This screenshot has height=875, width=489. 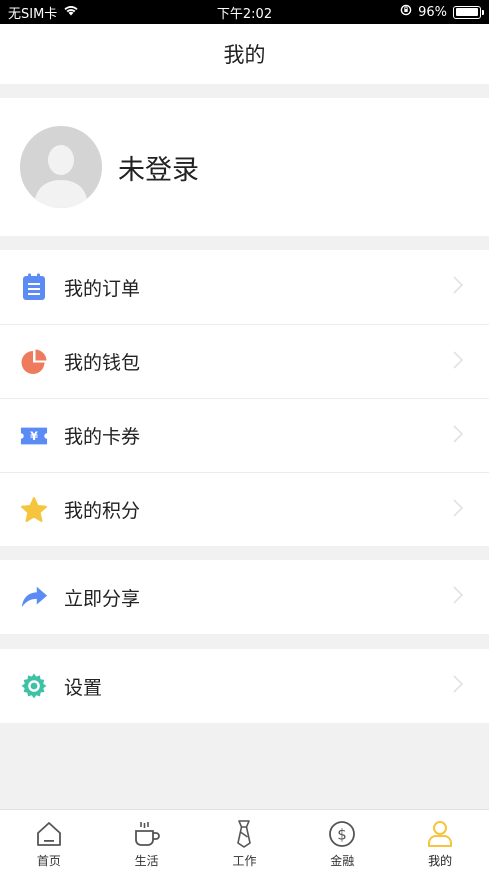 I want to click on menu-label: 我的订单, so click(x=102, y=288).